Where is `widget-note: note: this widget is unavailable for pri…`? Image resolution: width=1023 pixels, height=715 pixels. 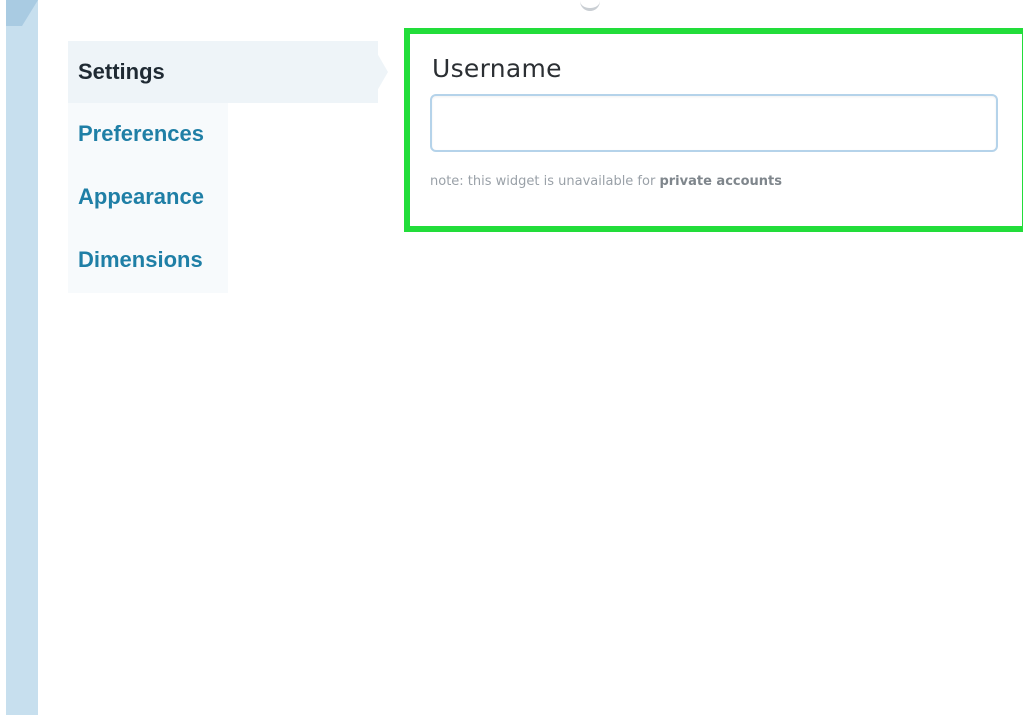
widget-note: note: this widget is unavailable for pri… is located at coordinates (606, 181).